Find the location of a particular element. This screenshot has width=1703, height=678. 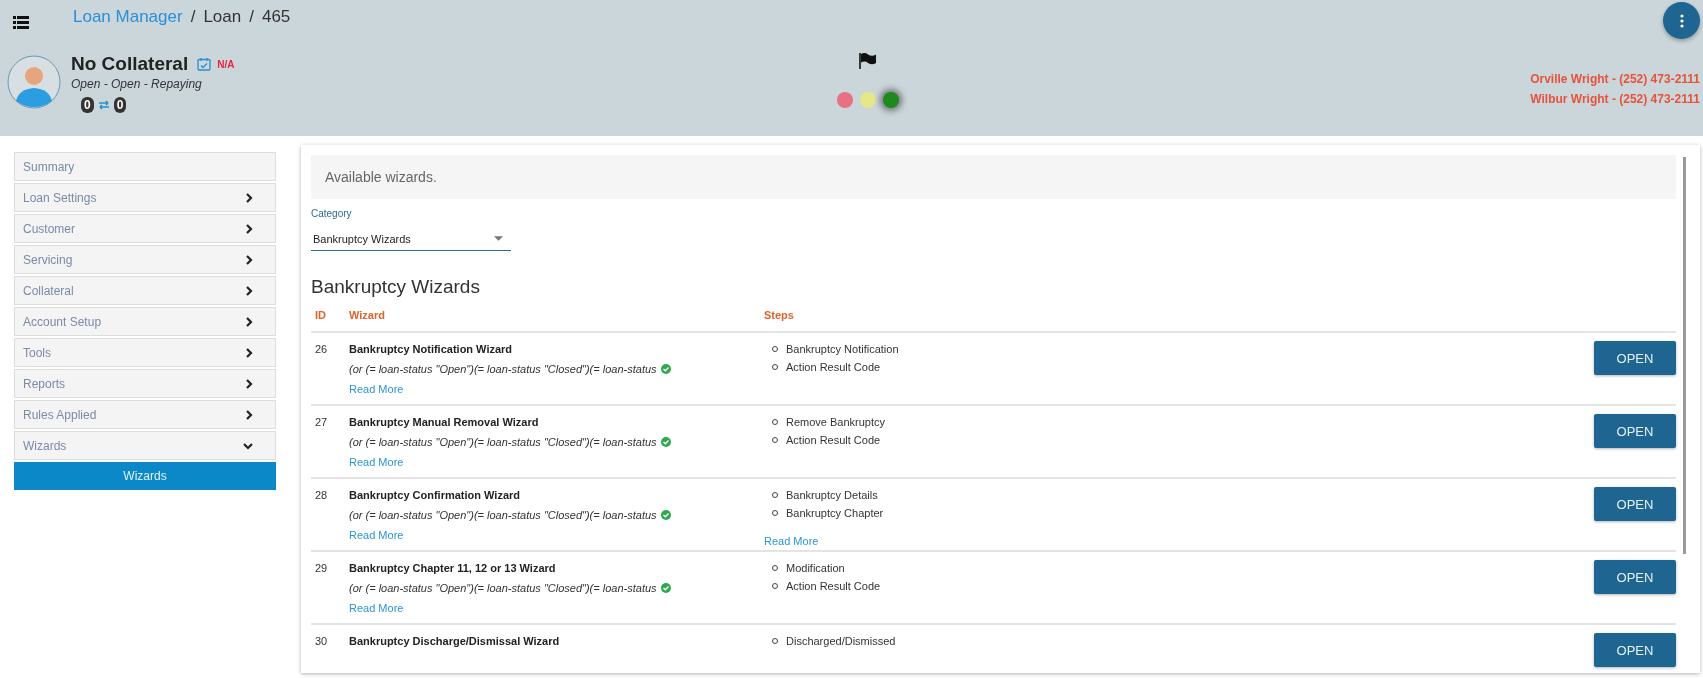

wizard-name: Bankruptcy Discharge/Dismissal Wizard is located at coordinates (455, 641).